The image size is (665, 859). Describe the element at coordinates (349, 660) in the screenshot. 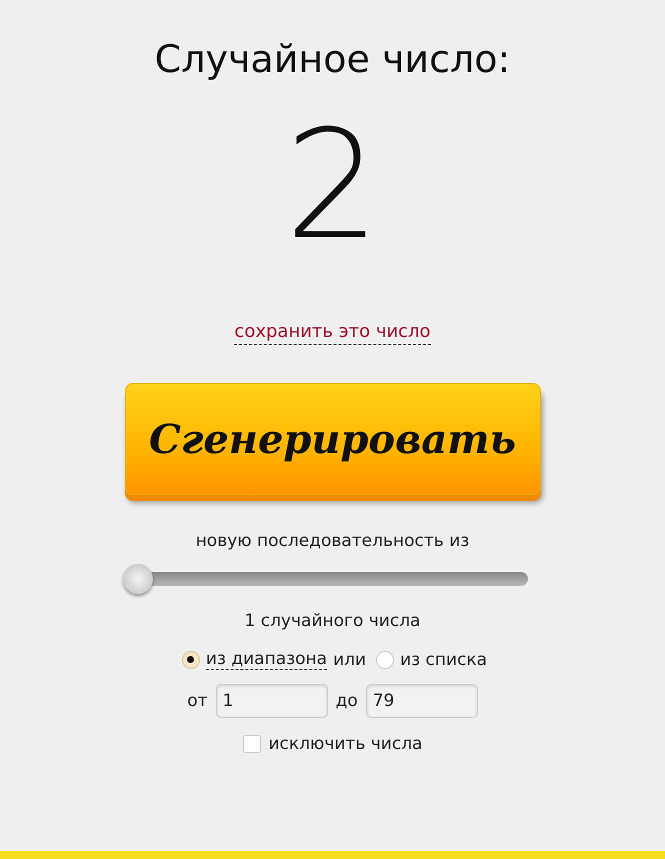

I see `option-label: или` at that location.